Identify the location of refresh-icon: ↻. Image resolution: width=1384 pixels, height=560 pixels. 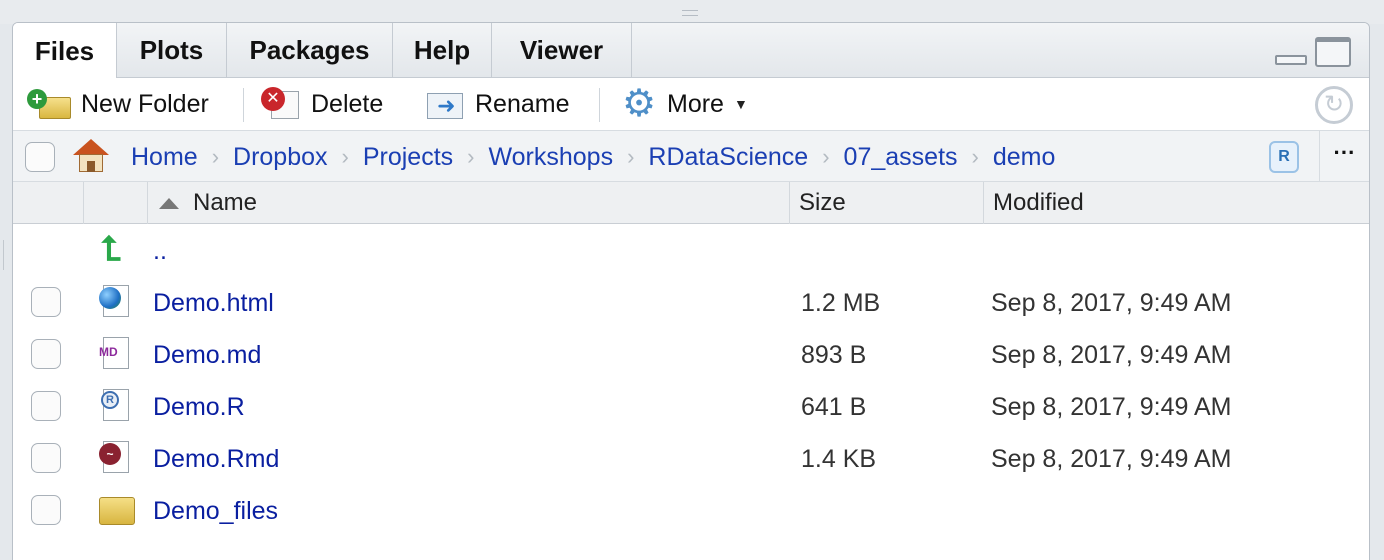
(1334, 105).